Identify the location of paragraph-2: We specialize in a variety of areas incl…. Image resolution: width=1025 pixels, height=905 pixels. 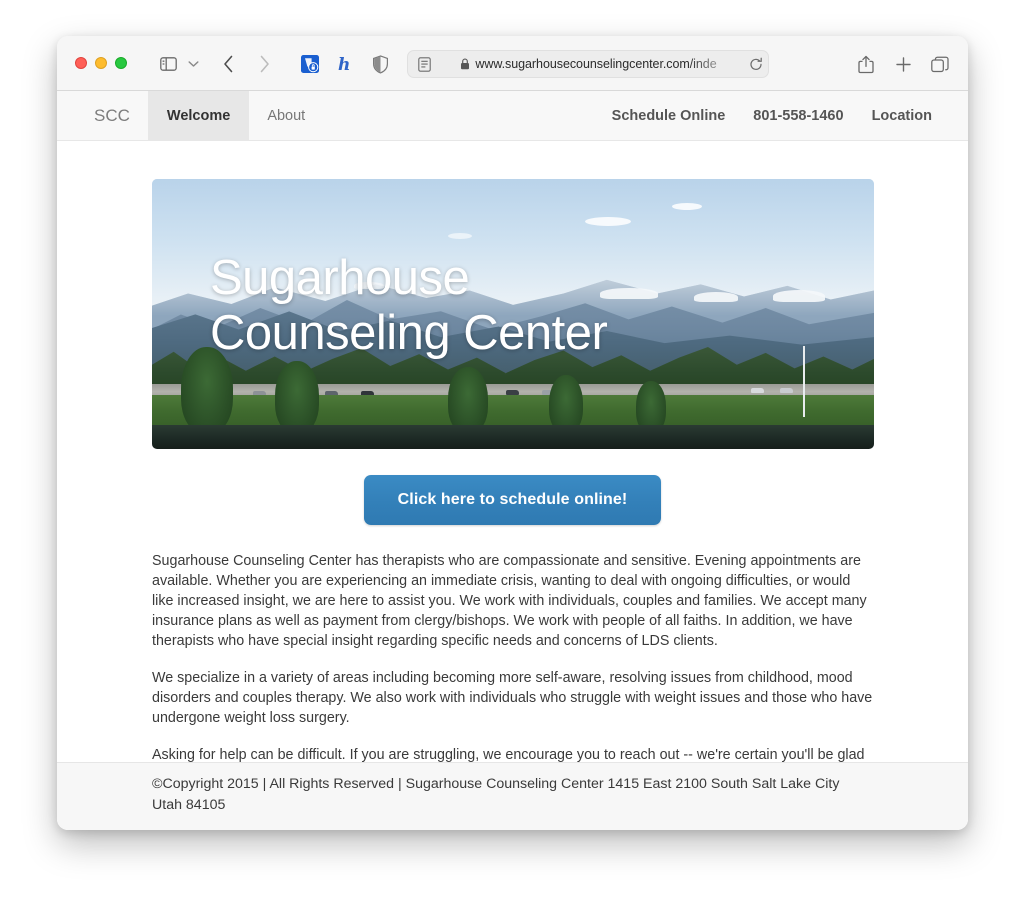
(512, 698).